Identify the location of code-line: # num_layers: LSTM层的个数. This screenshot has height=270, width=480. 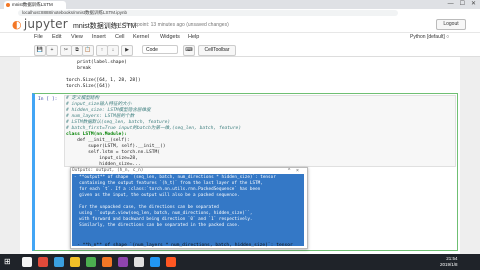
(100, 116).